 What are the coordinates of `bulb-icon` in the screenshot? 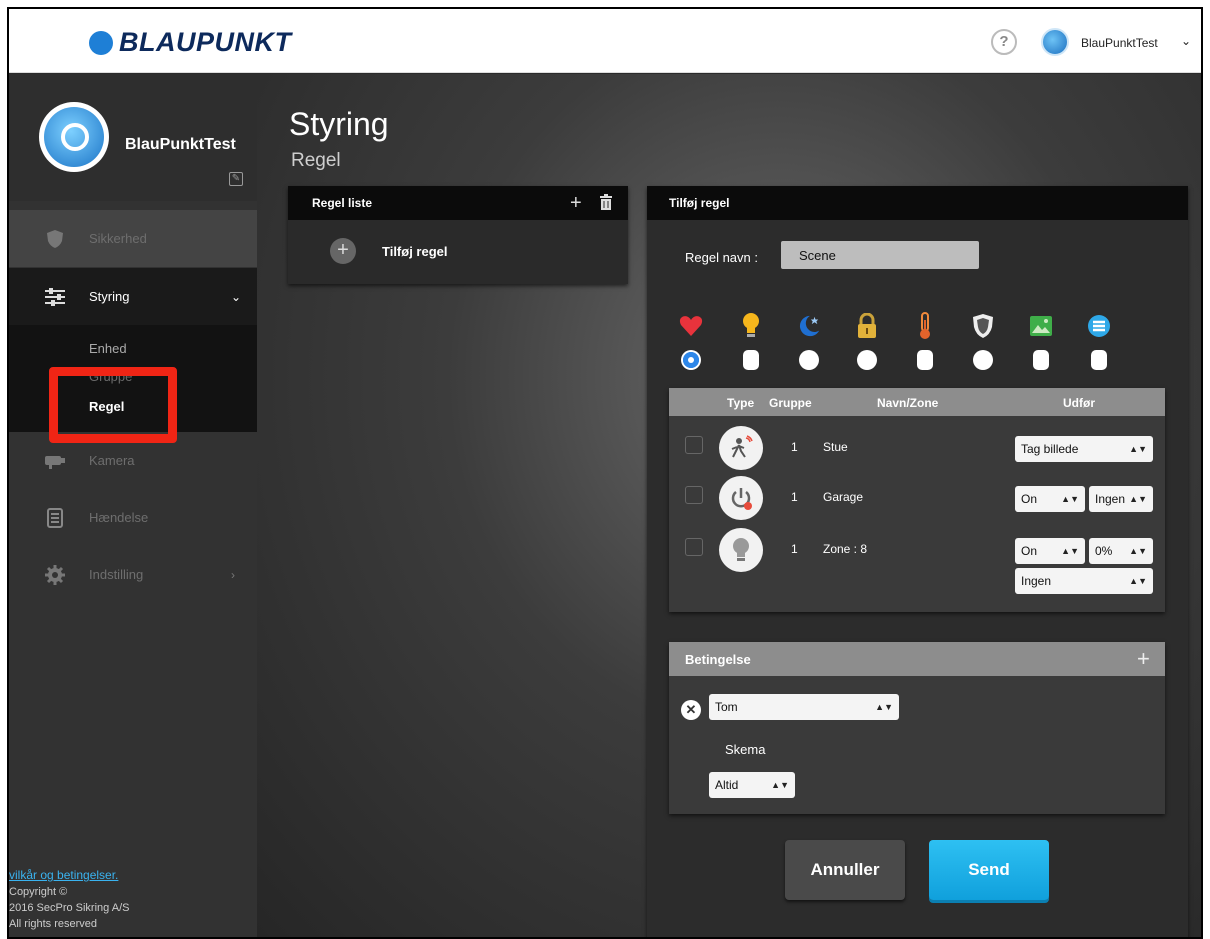 It's located at (751, 326).